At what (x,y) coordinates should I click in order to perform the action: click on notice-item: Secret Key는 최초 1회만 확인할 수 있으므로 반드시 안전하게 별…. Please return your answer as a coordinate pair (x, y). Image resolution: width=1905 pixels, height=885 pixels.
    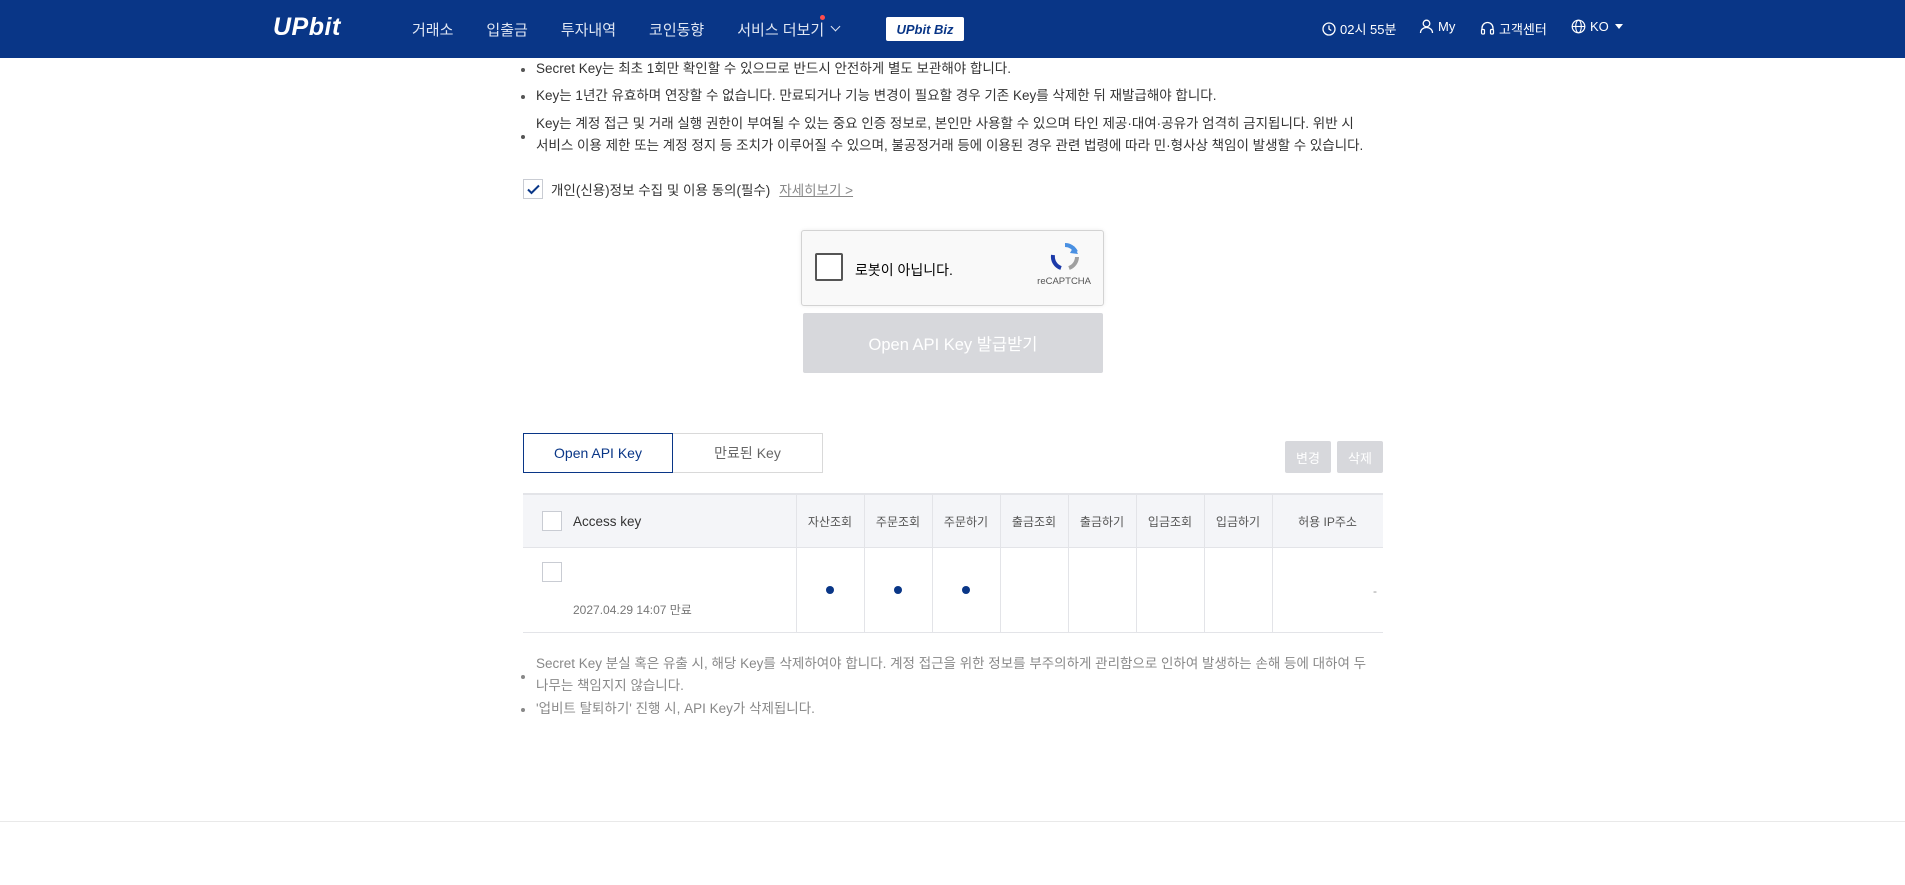
    Looking at the image, I should click on (952, 69).